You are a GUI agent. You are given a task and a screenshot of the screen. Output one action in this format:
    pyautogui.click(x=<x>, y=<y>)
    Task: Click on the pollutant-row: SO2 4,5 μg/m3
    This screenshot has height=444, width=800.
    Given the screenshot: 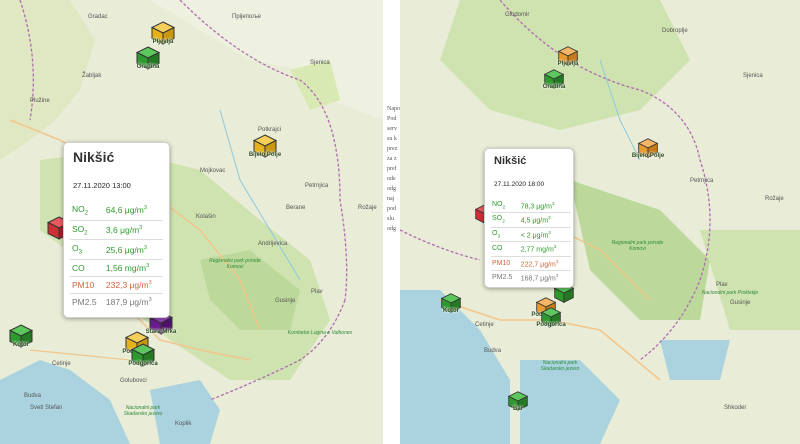 What is the action you would take?
    pyautogui.click(x=531, y=220)
    